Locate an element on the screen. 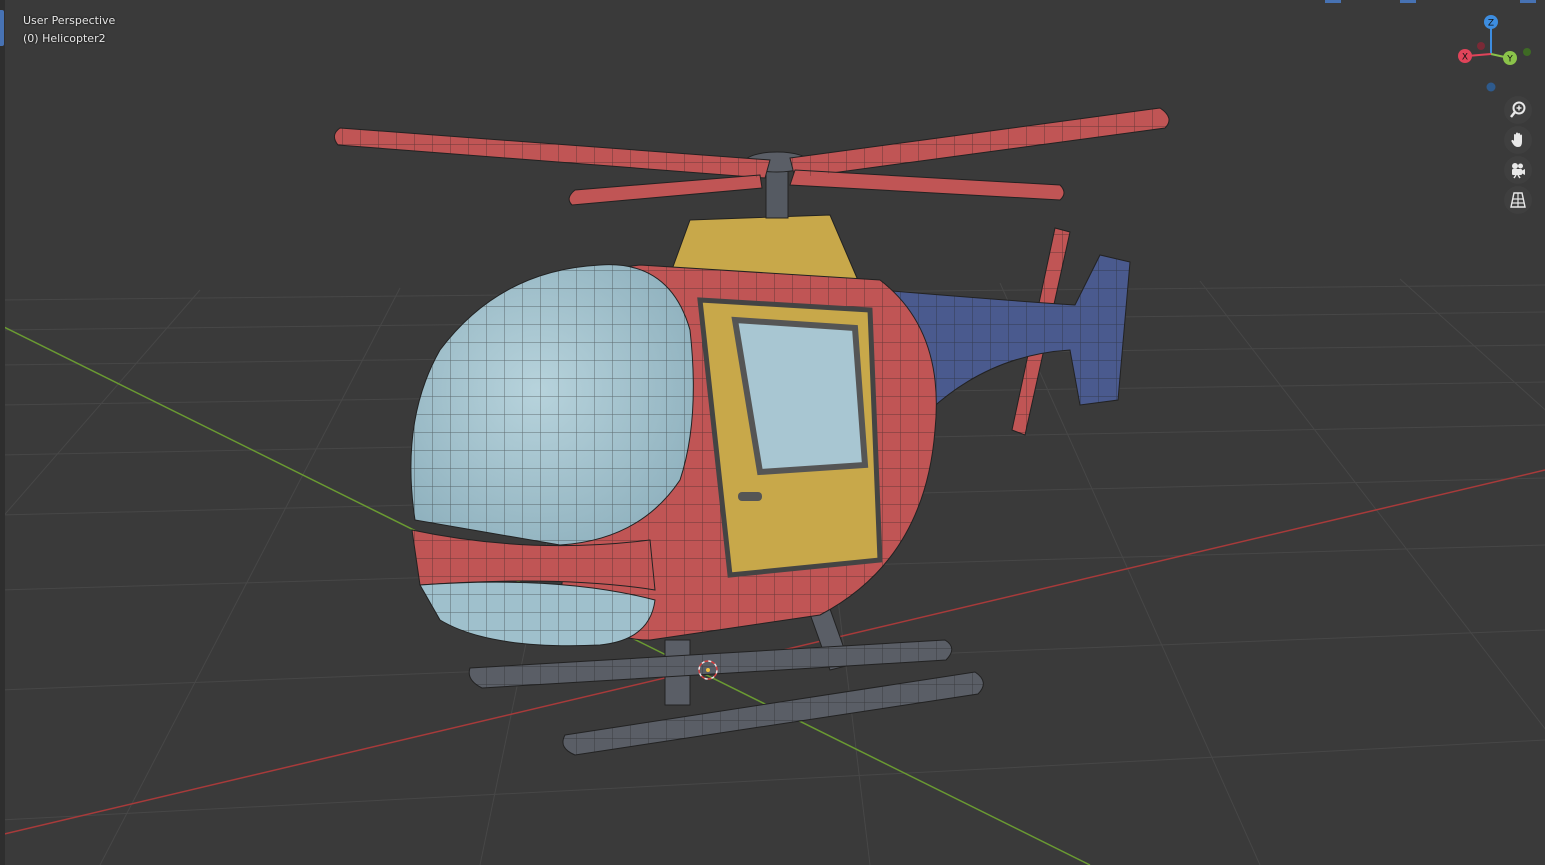 The width and height of the screenshot is (1545, 865). zoom-icon is located at coordinates (1518, 109).